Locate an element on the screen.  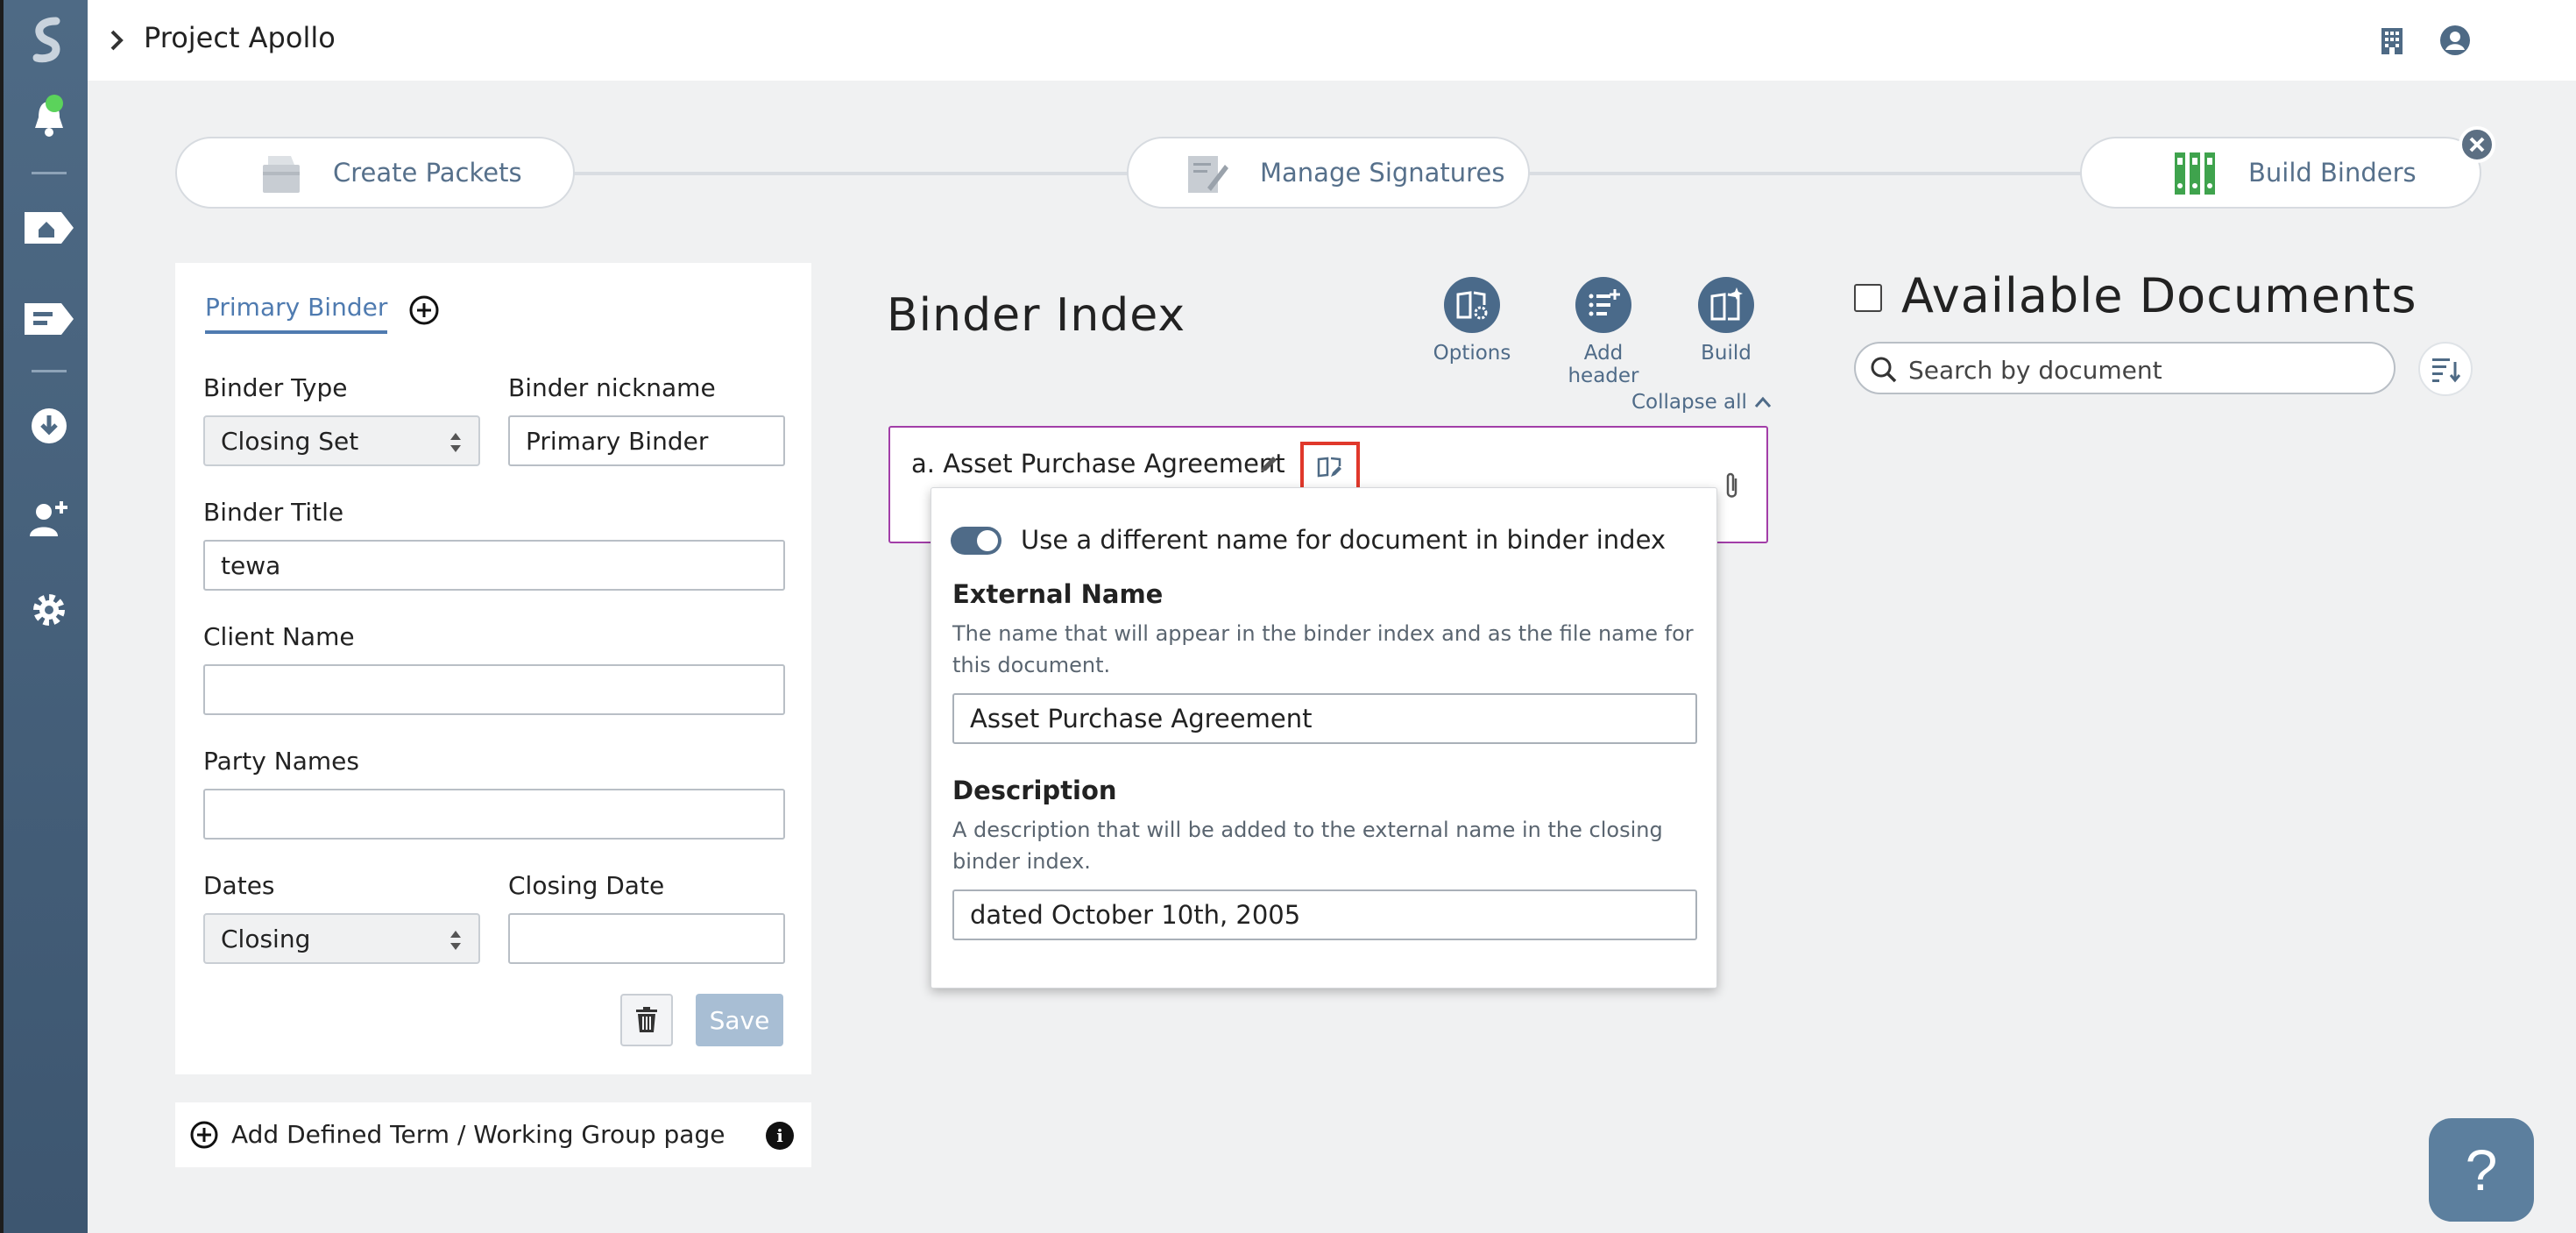
add-user-icon is located at coordinates (49, 518).